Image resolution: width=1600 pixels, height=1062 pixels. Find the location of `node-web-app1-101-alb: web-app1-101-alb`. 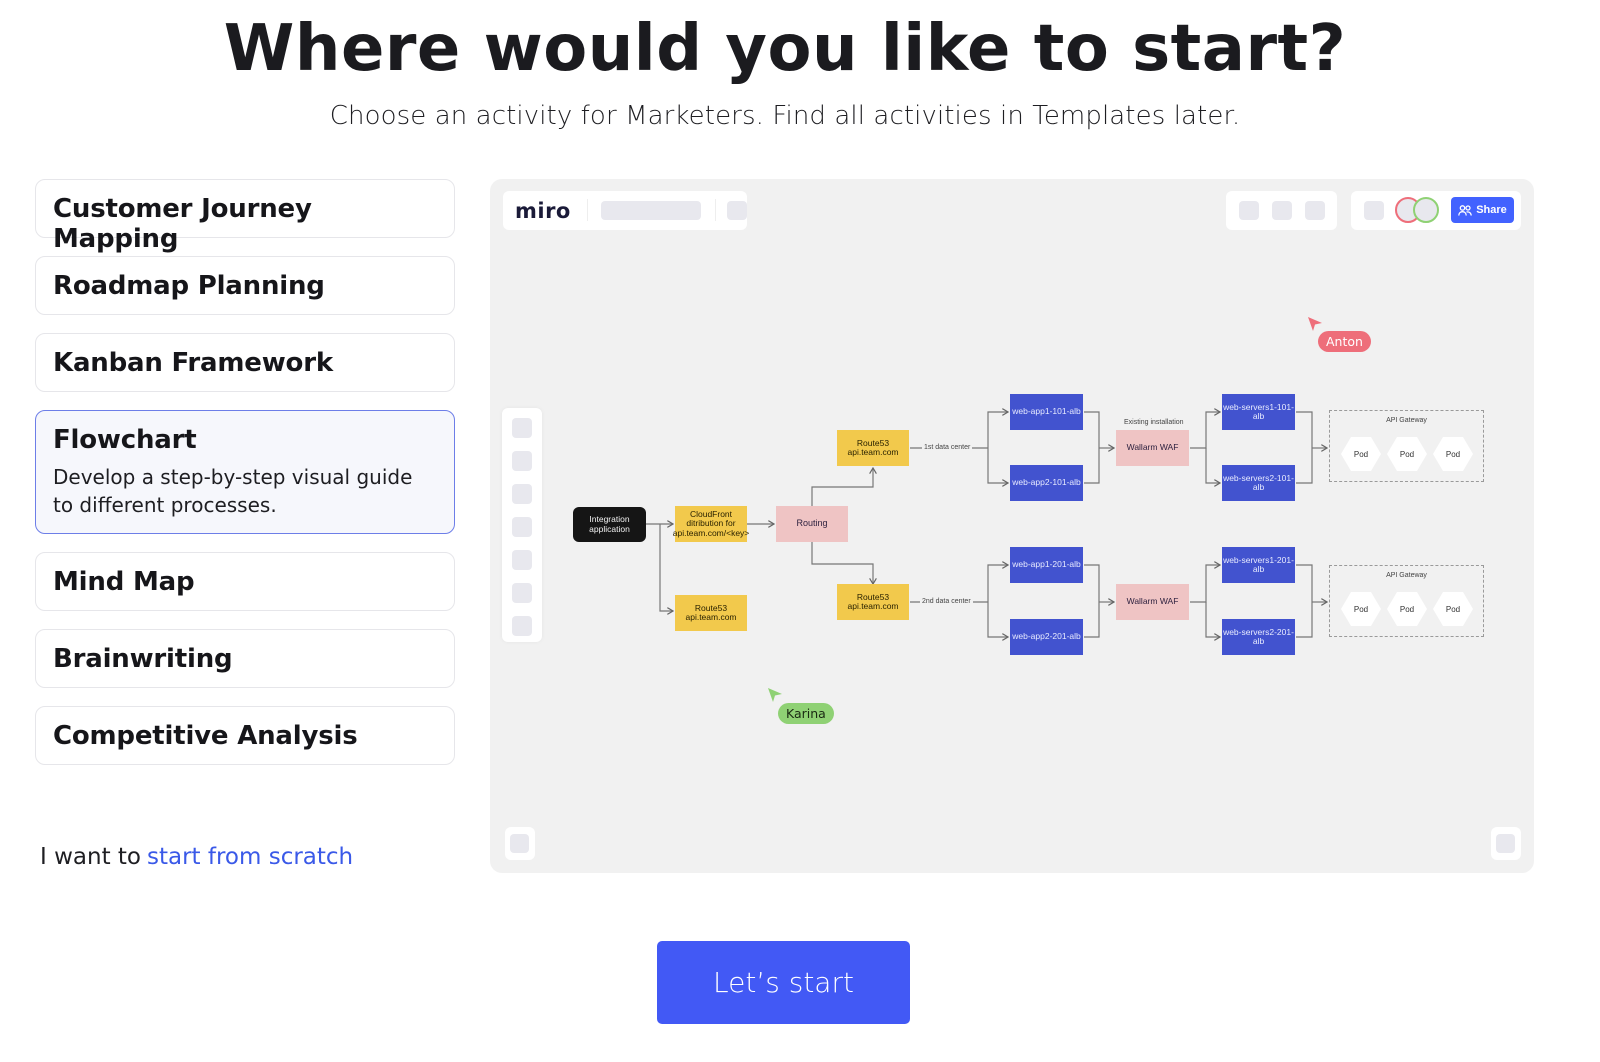

node-web-app1-101-alb: web-app1-101-alb is located at coordinates (1046, 412).